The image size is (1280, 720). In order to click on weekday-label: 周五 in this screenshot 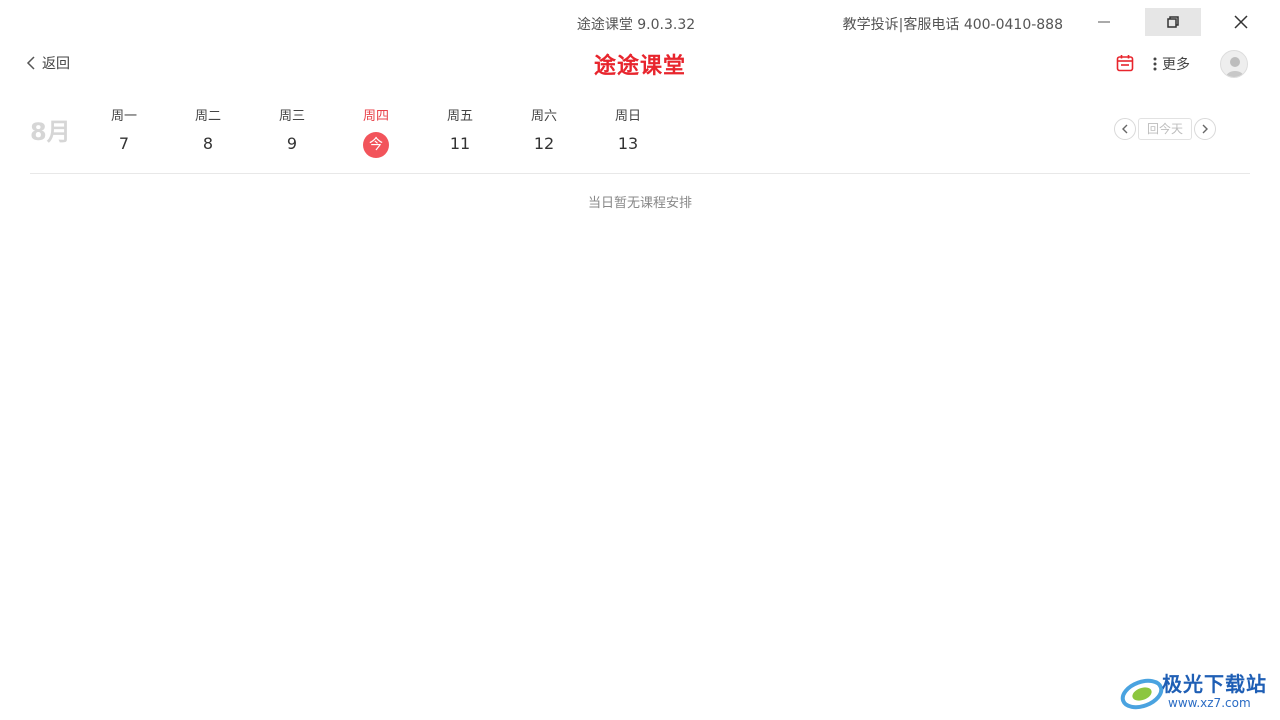, I will do `click(459, 116)`.